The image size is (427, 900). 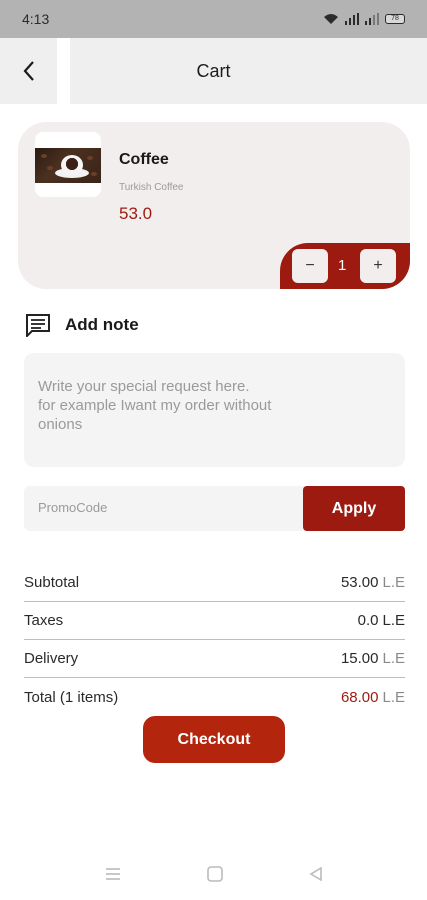 What do you see at coordinates (214, 659) in the screenshot?
I see `summary-row-delivery: Delivery 15.00 L.E` at bounding box center [214, 659].